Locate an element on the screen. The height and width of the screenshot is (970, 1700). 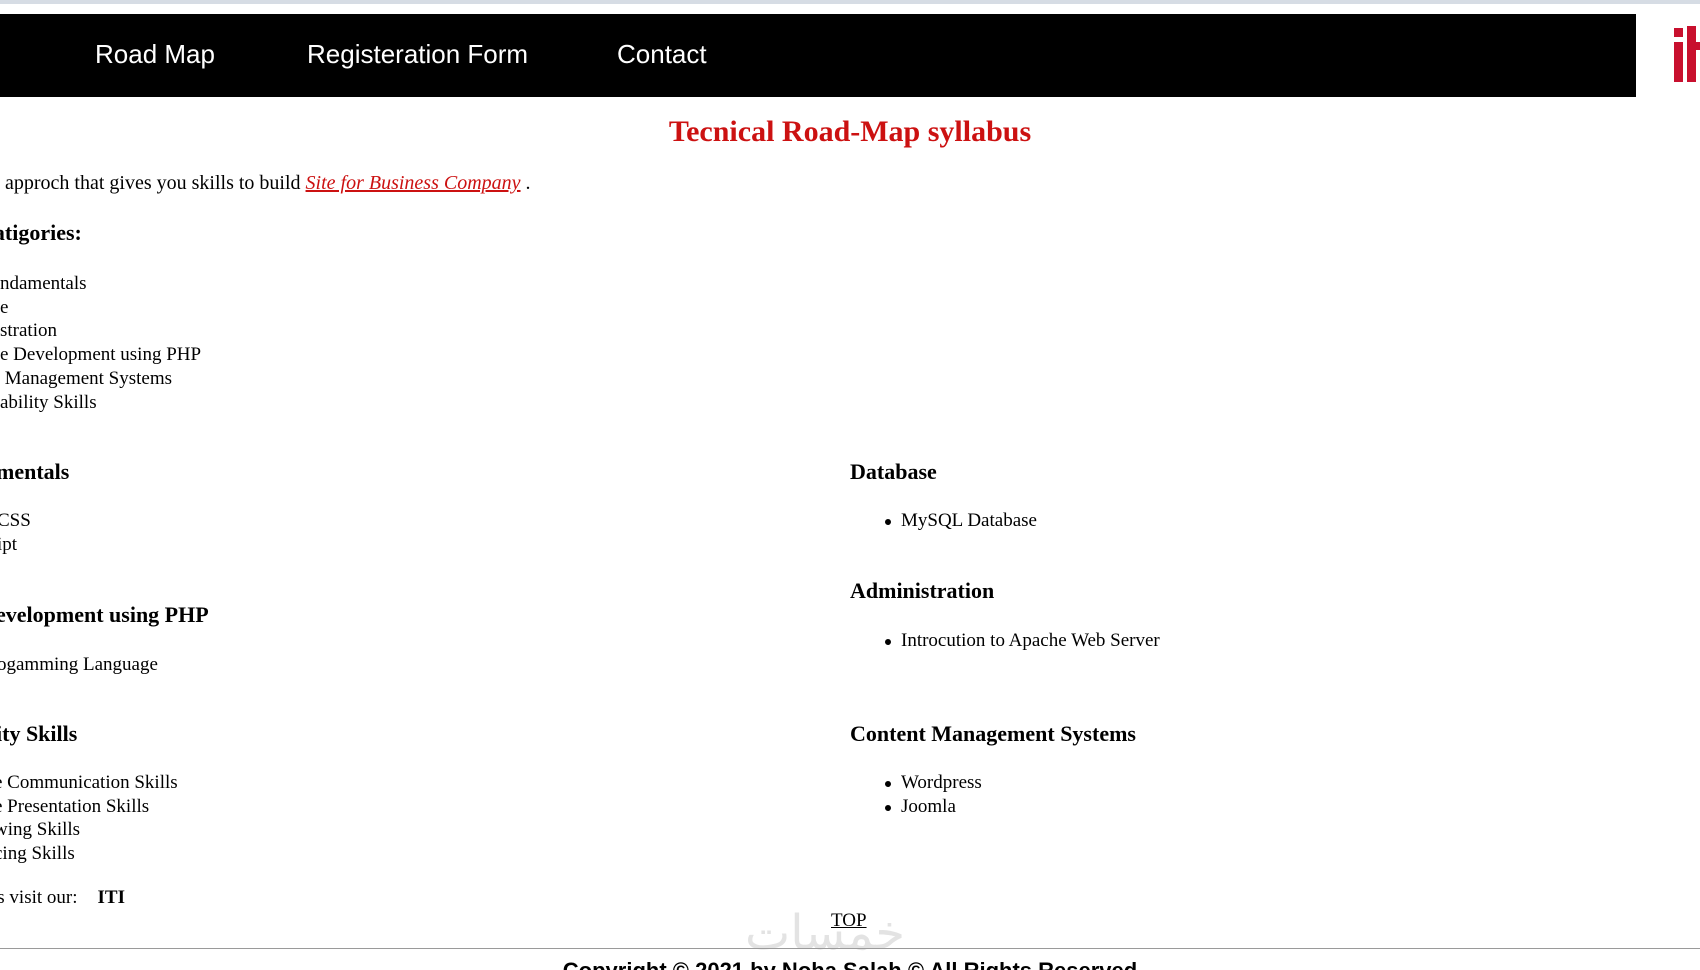
php-list: ogamming Language is located at coordinates (79, 665).